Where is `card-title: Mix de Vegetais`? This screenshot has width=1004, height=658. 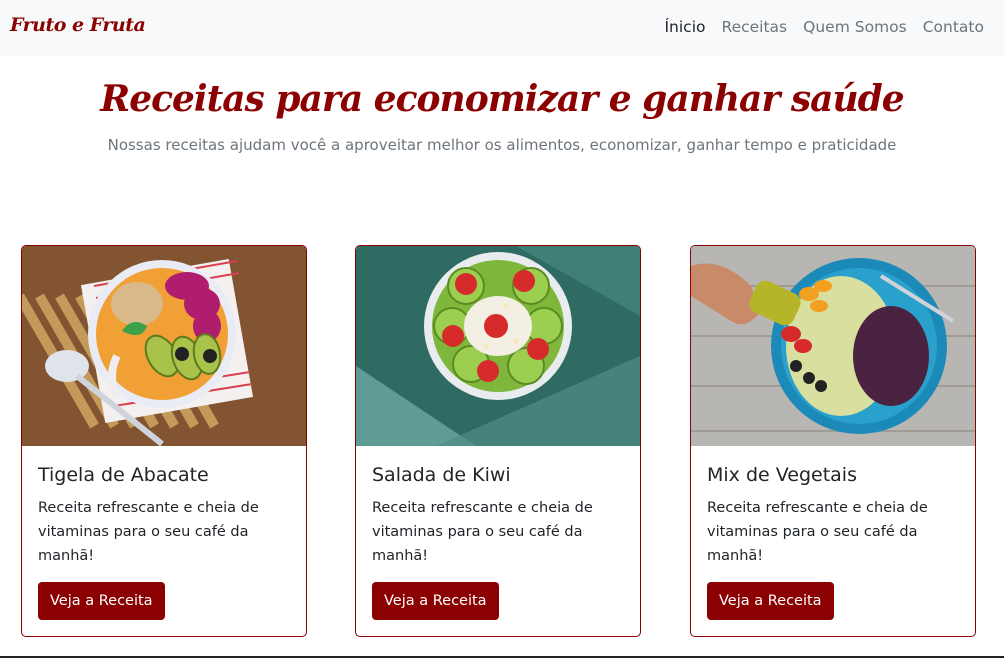 card-title: Mix de Vegetais is located at coordinates (782, 475).